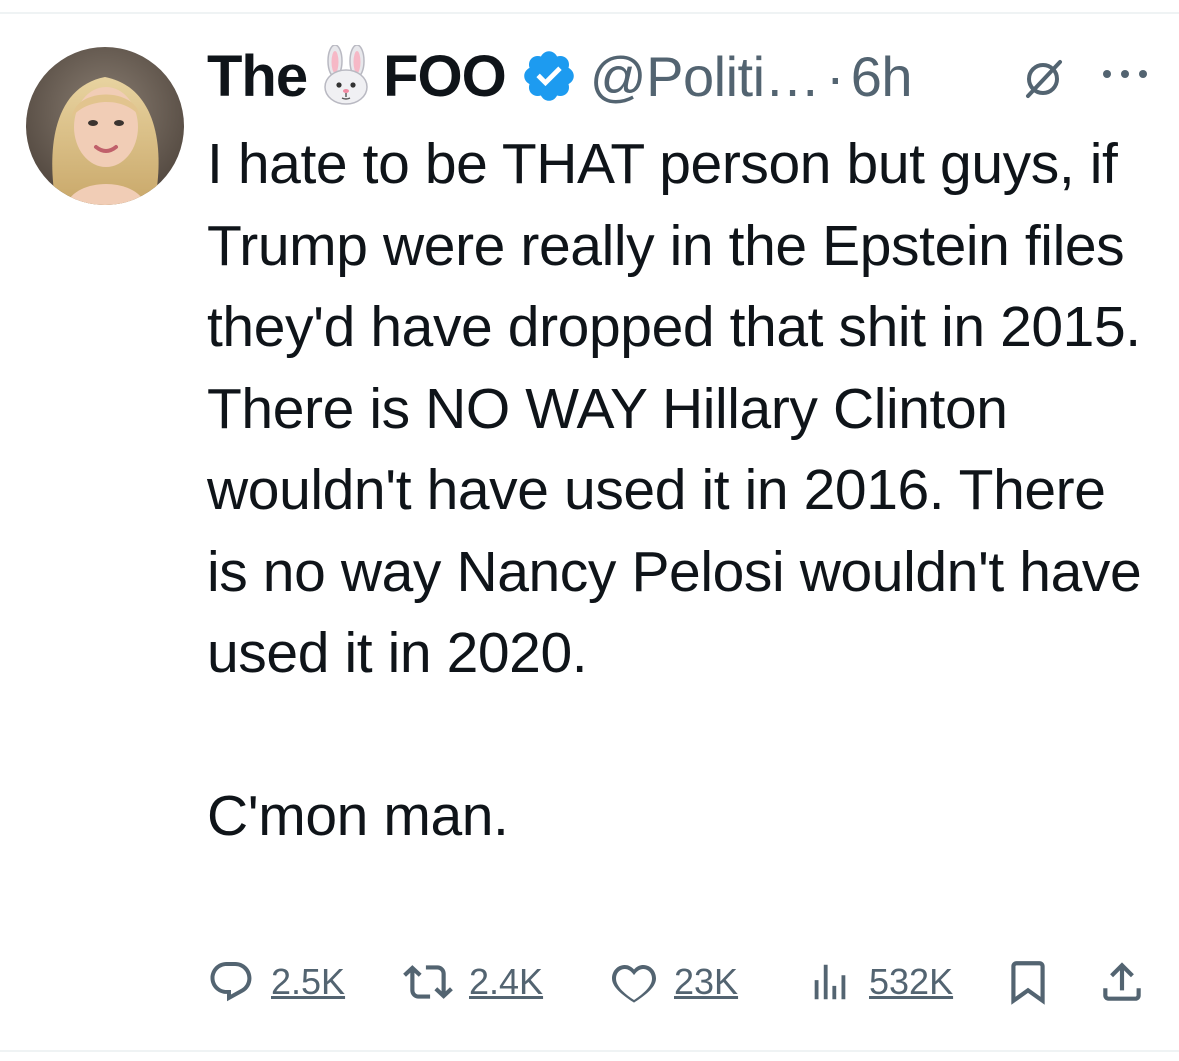  Describe the element at coordinates (231, 982) in the screenshot. I see `reply-icon` at that location.